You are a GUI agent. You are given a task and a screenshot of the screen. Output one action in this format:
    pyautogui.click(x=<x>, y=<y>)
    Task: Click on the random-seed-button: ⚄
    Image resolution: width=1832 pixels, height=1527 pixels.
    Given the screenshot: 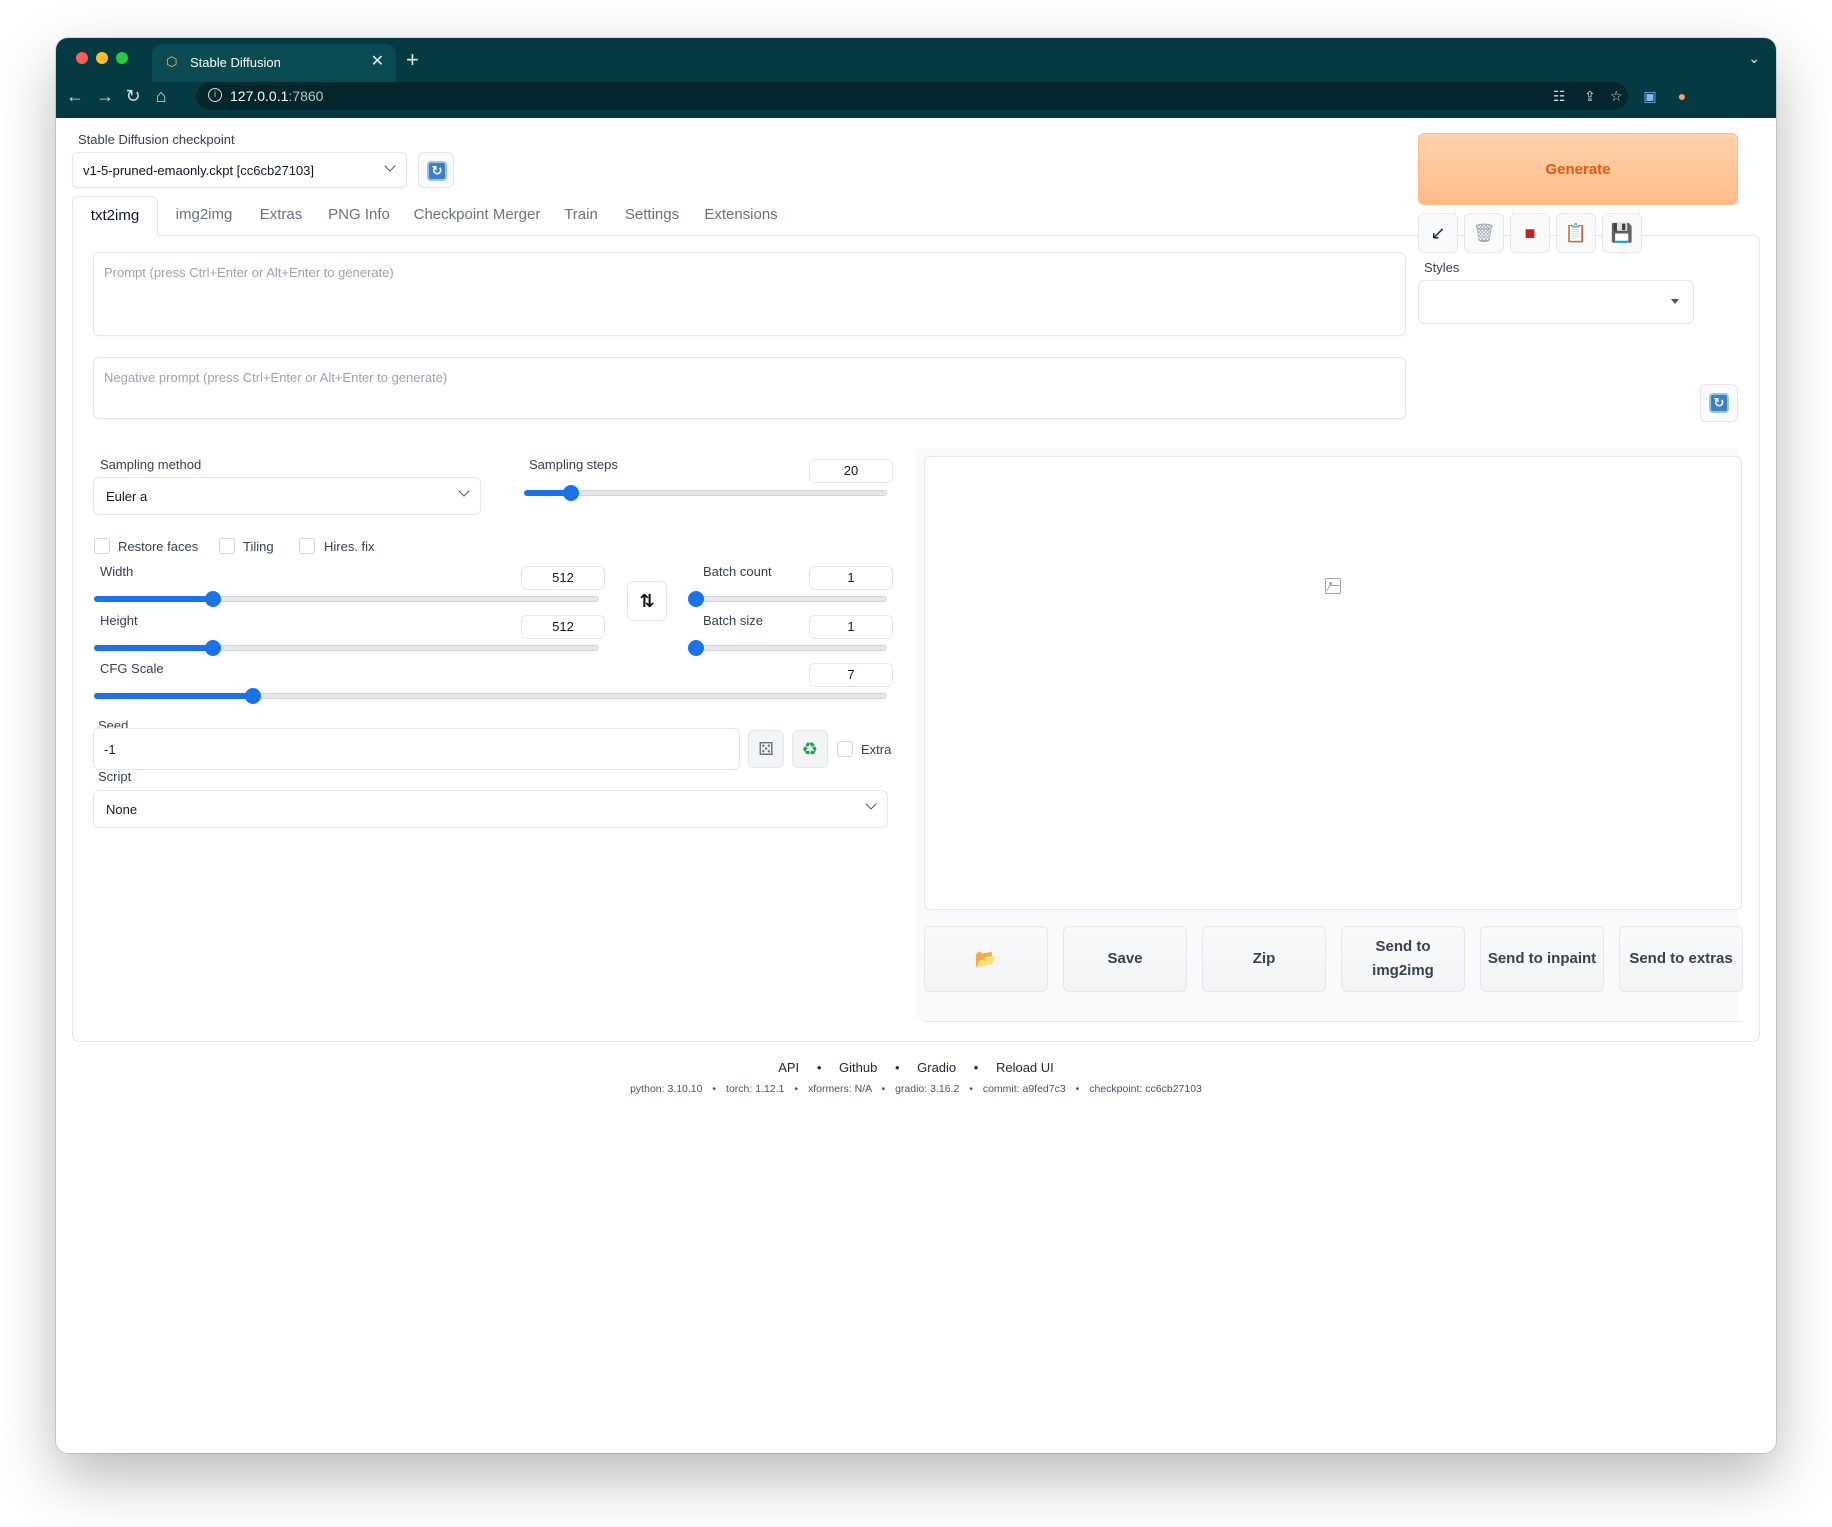 What is the action you would take?
    pyautogui.click(x=766, y=749)
    